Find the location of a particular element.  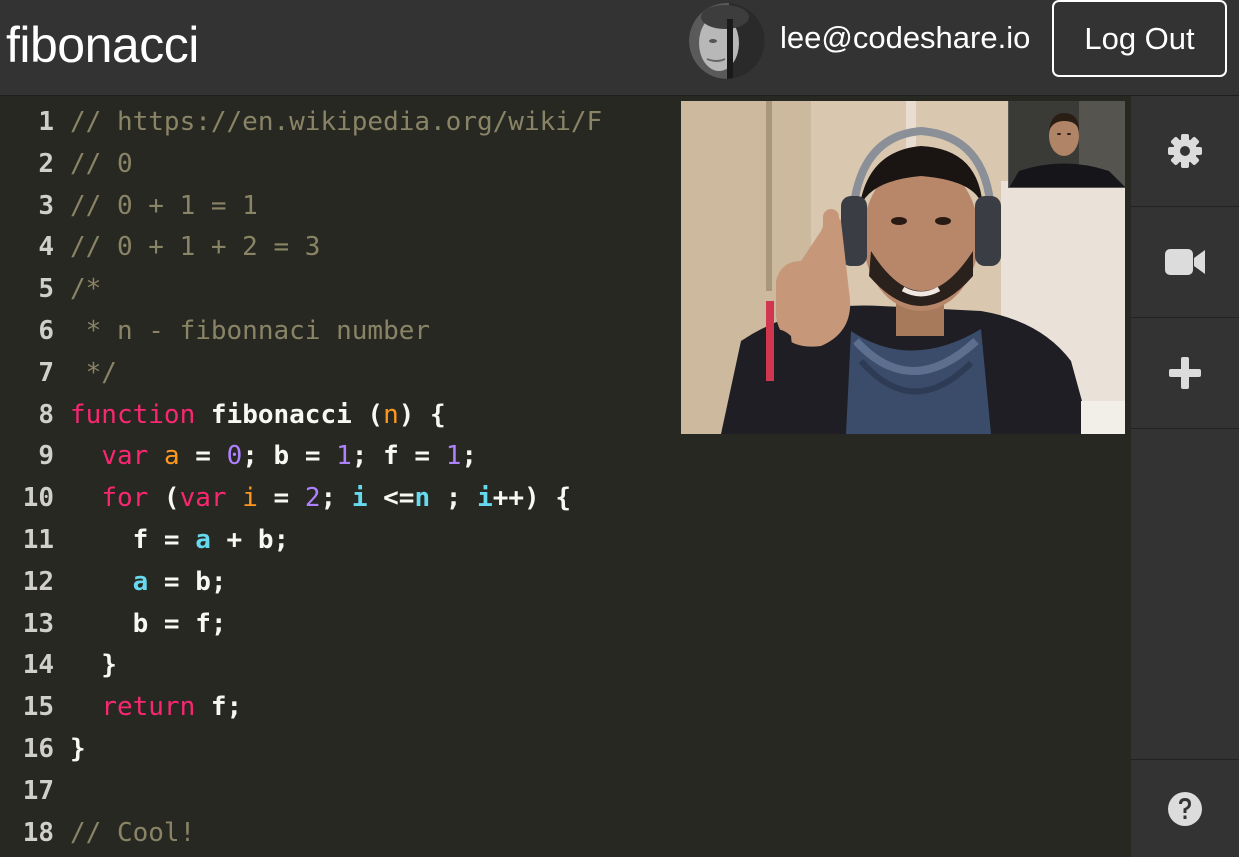

code-token: n is located at coordinates (391, 414).